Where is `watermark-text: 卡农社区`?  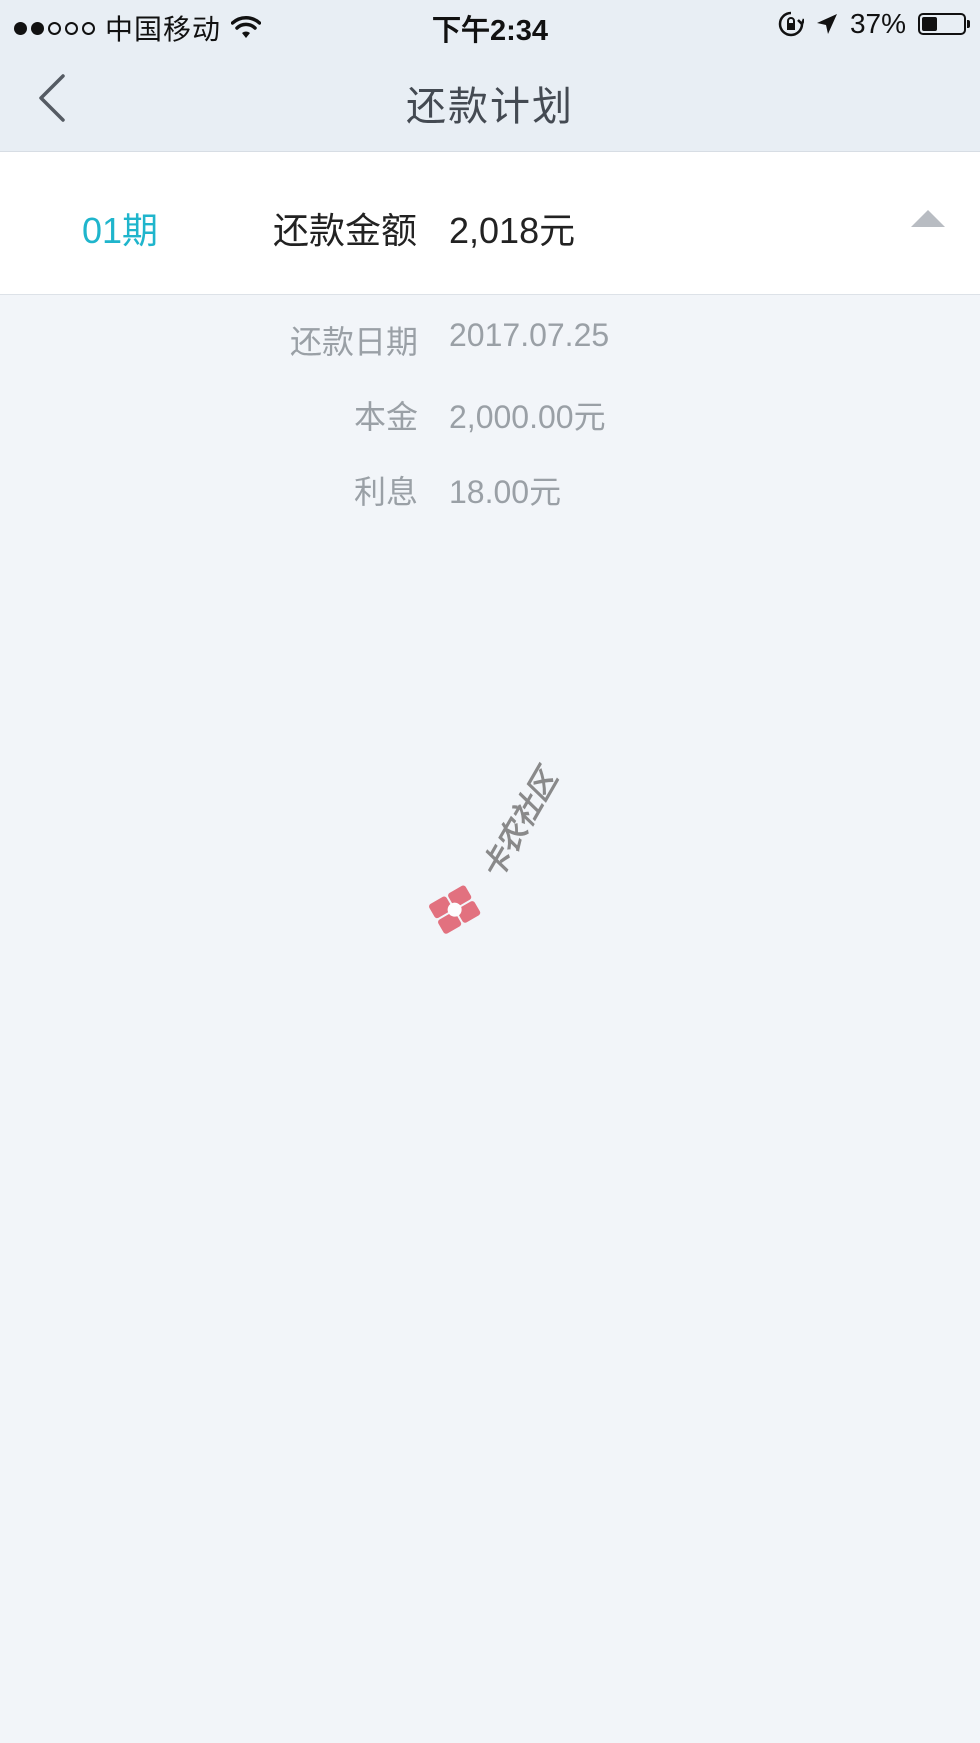 watermark-text: 卡农社区 is located at coordinates (520, 824).